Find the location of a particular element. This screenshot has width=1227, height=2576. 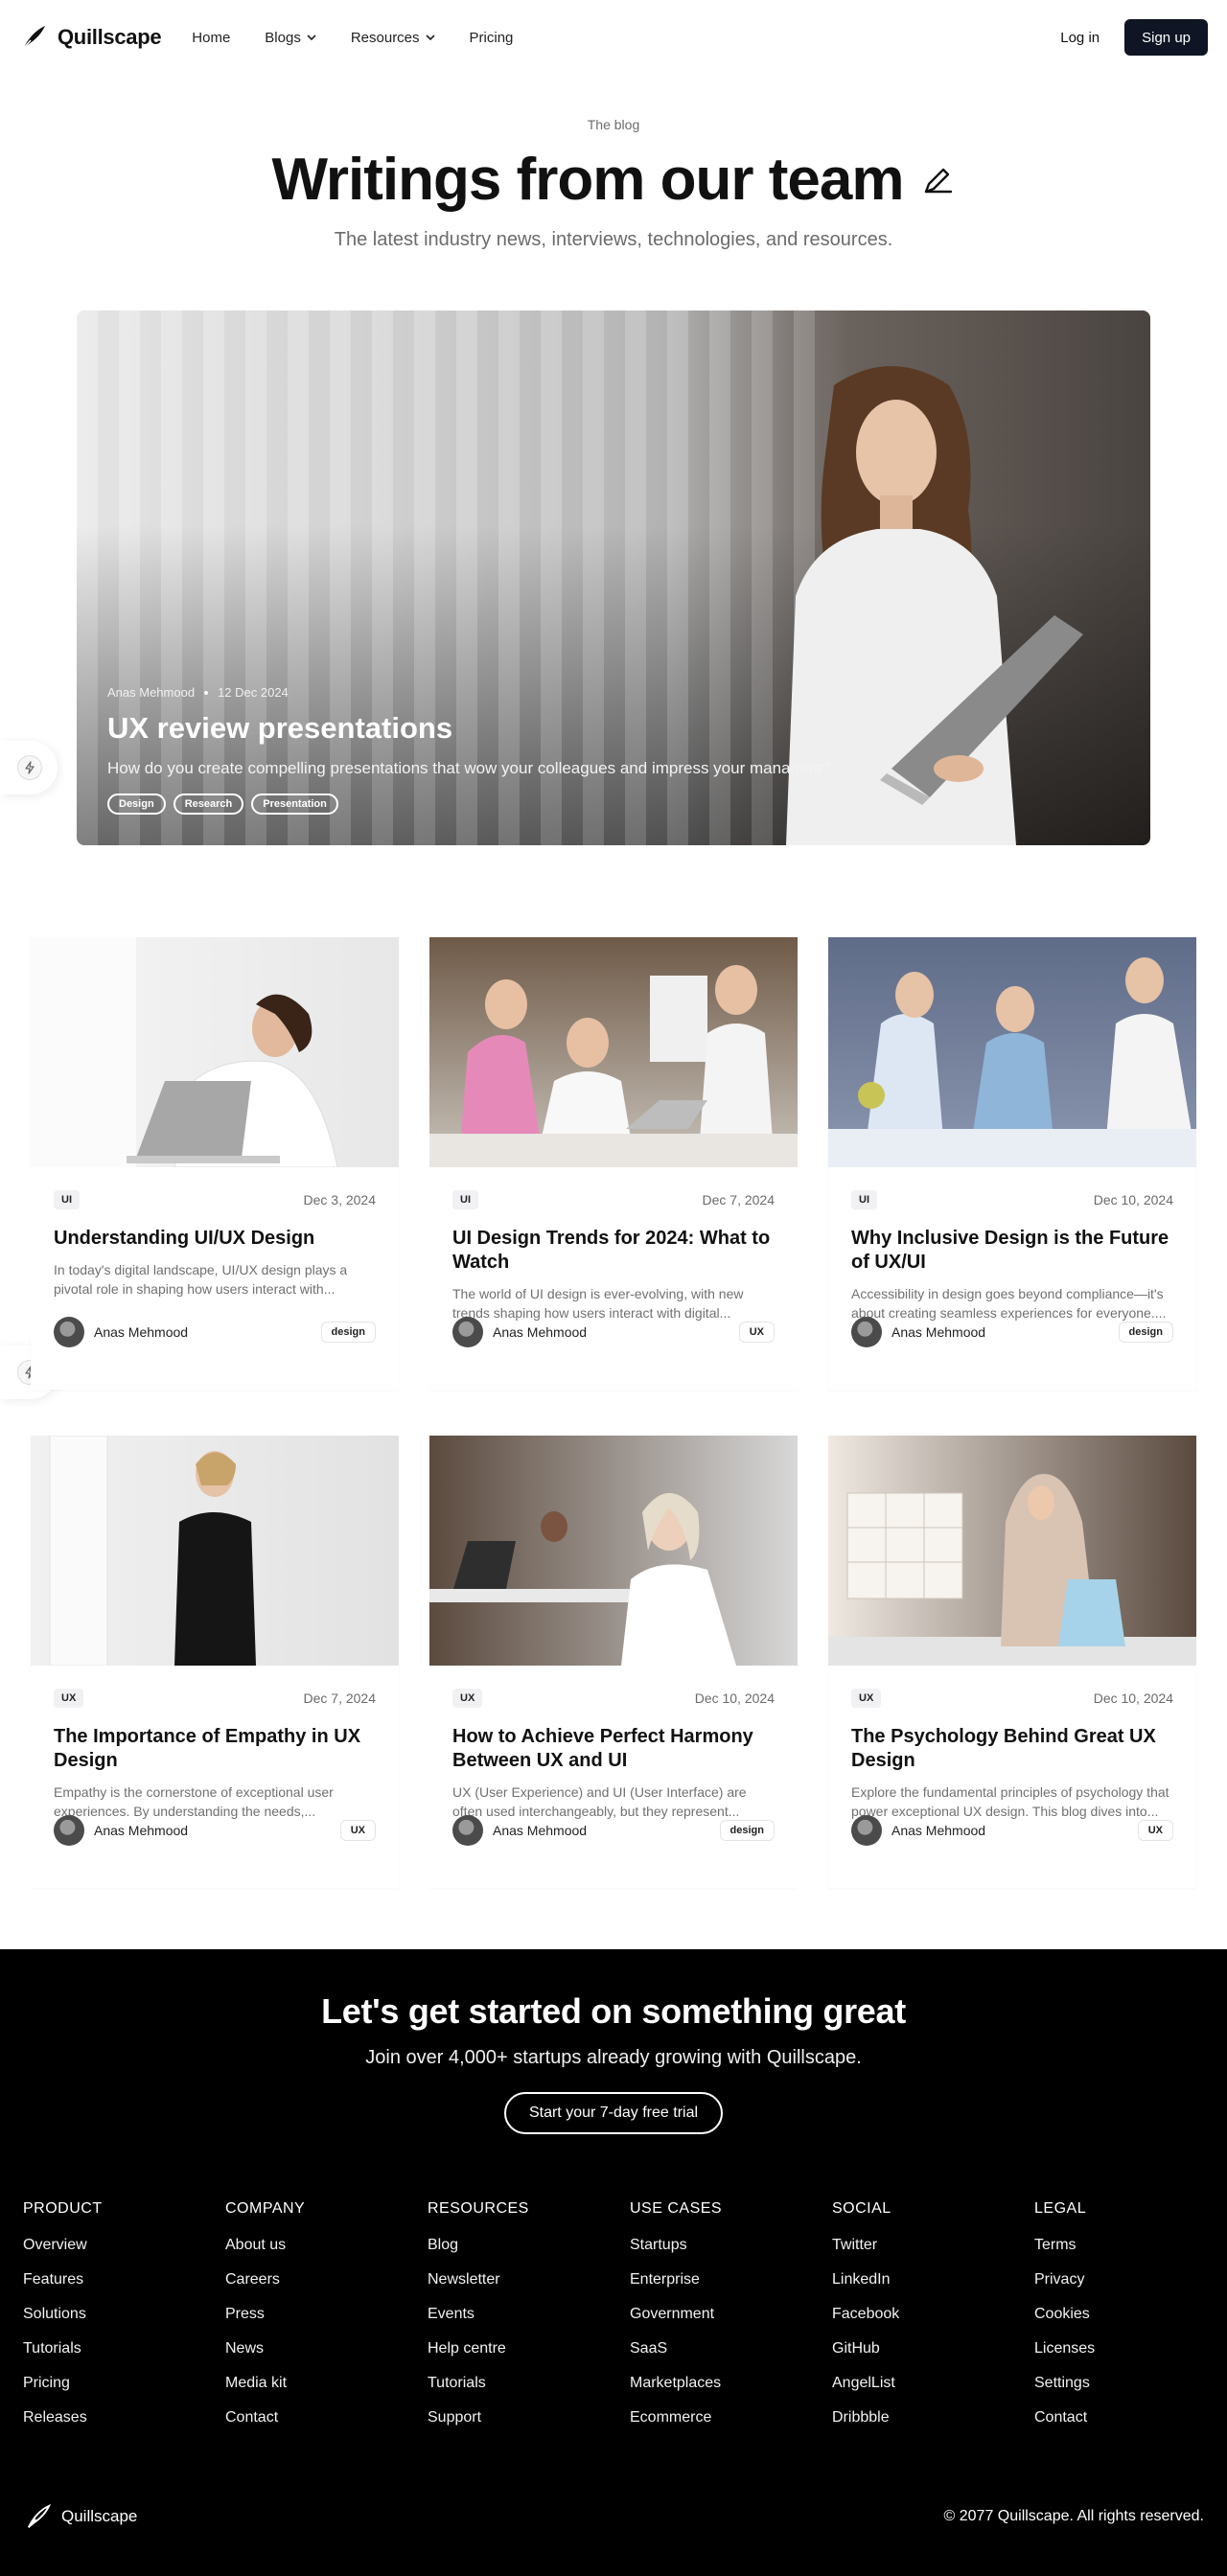

featured-tag: Research is located at coordinates (208, 805).